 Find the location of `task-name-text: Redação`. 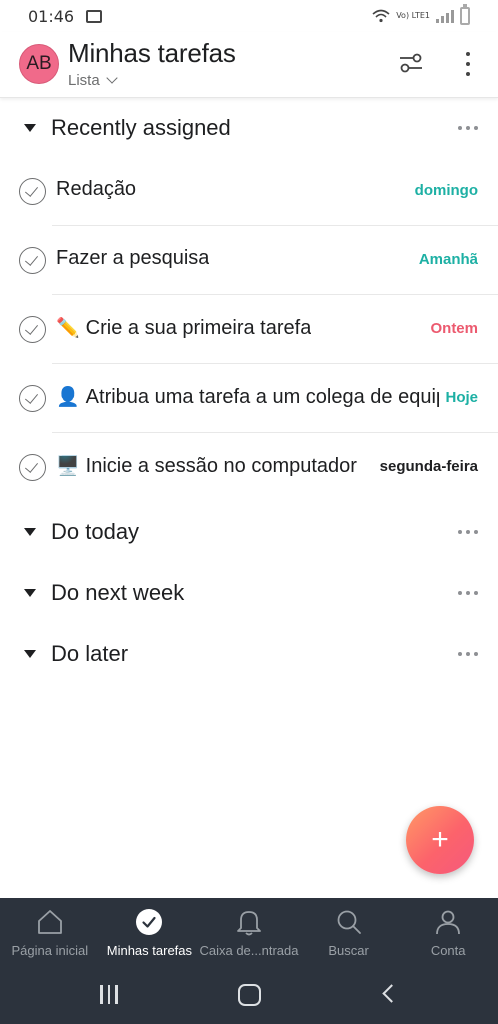

task-name-text: Redação is located at coordinates (96, 189).